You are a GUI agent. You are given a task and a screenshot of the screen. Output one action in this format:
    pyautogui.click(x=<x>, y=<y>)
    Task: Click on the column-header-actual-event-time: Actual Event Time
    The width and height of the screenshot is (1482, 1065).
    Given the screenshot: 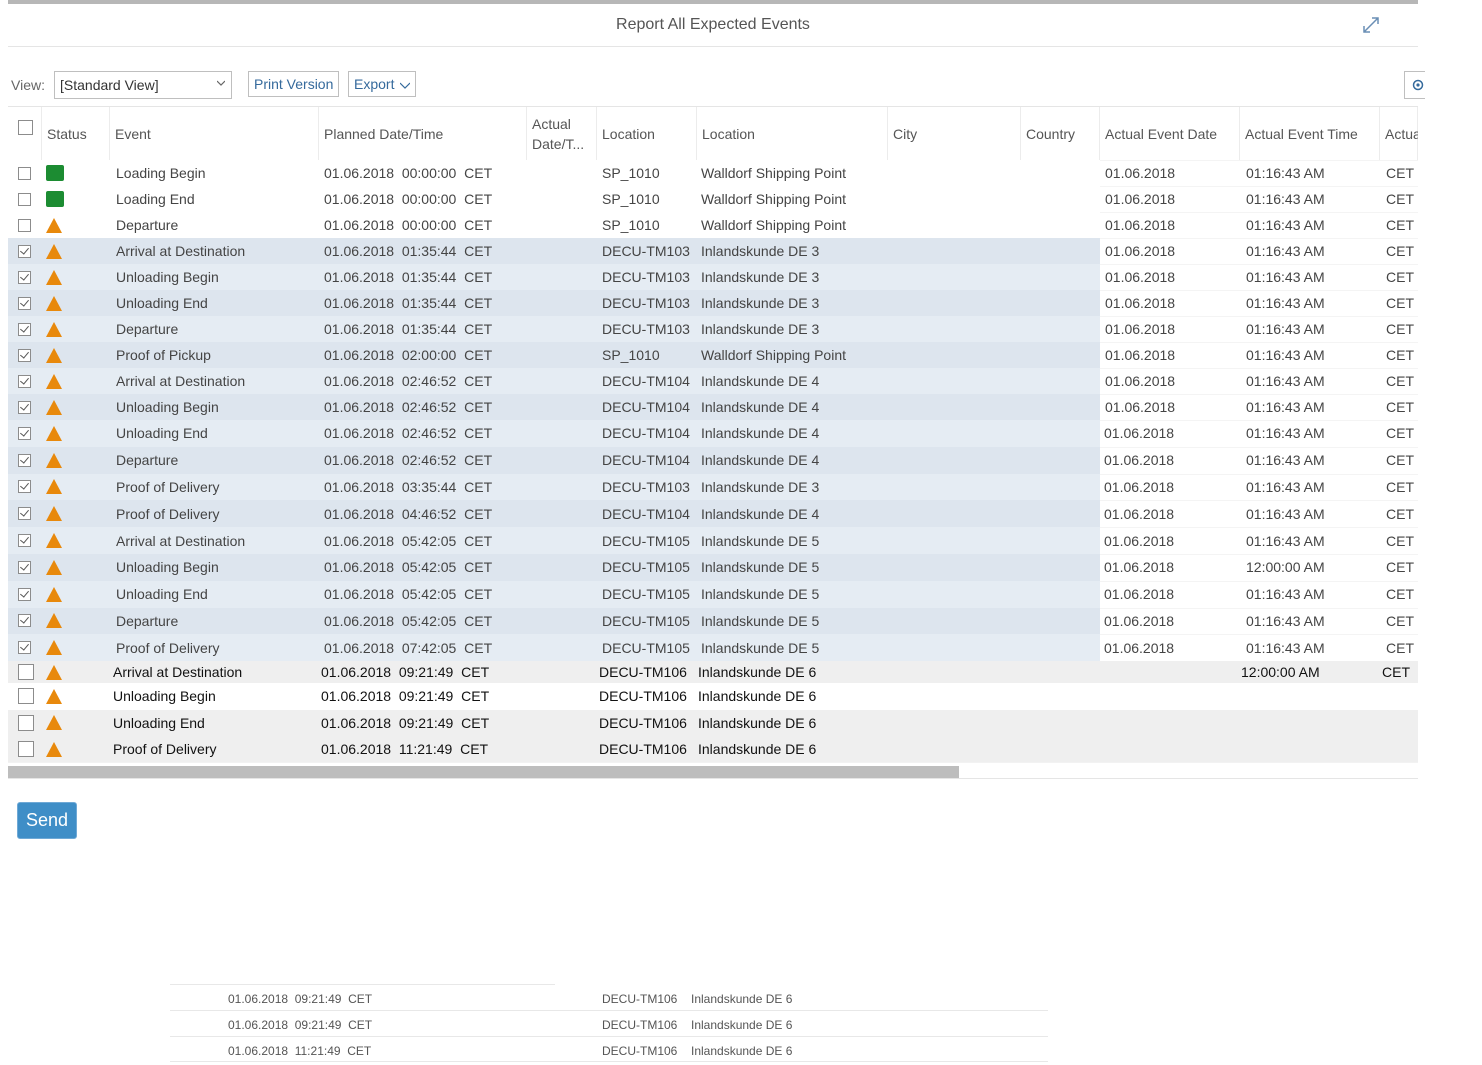 What is the action you would take?
    pyautogui.click(x=1310, y=134)
    